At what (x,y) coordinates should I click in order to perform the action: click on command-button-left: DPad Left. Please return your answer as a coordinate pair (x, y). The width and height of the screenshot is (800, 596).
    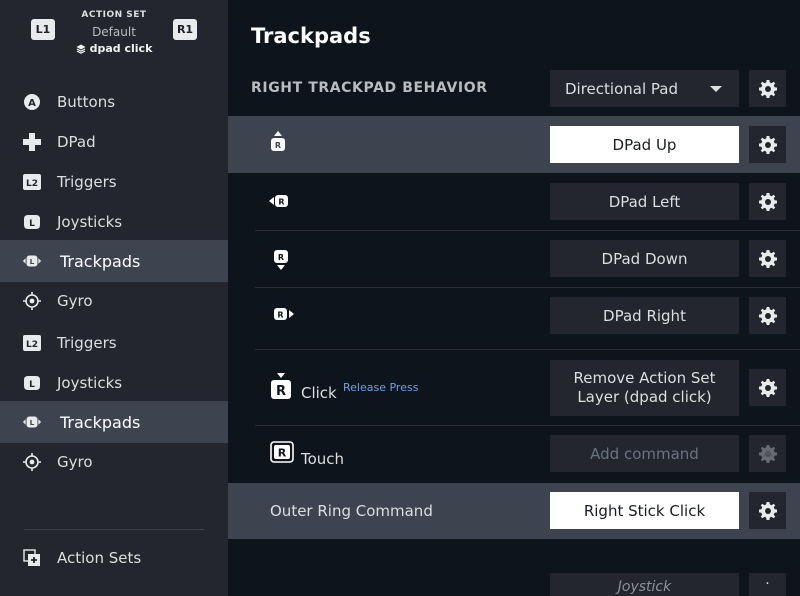
    Looking at the image, I should click on (644, 201).